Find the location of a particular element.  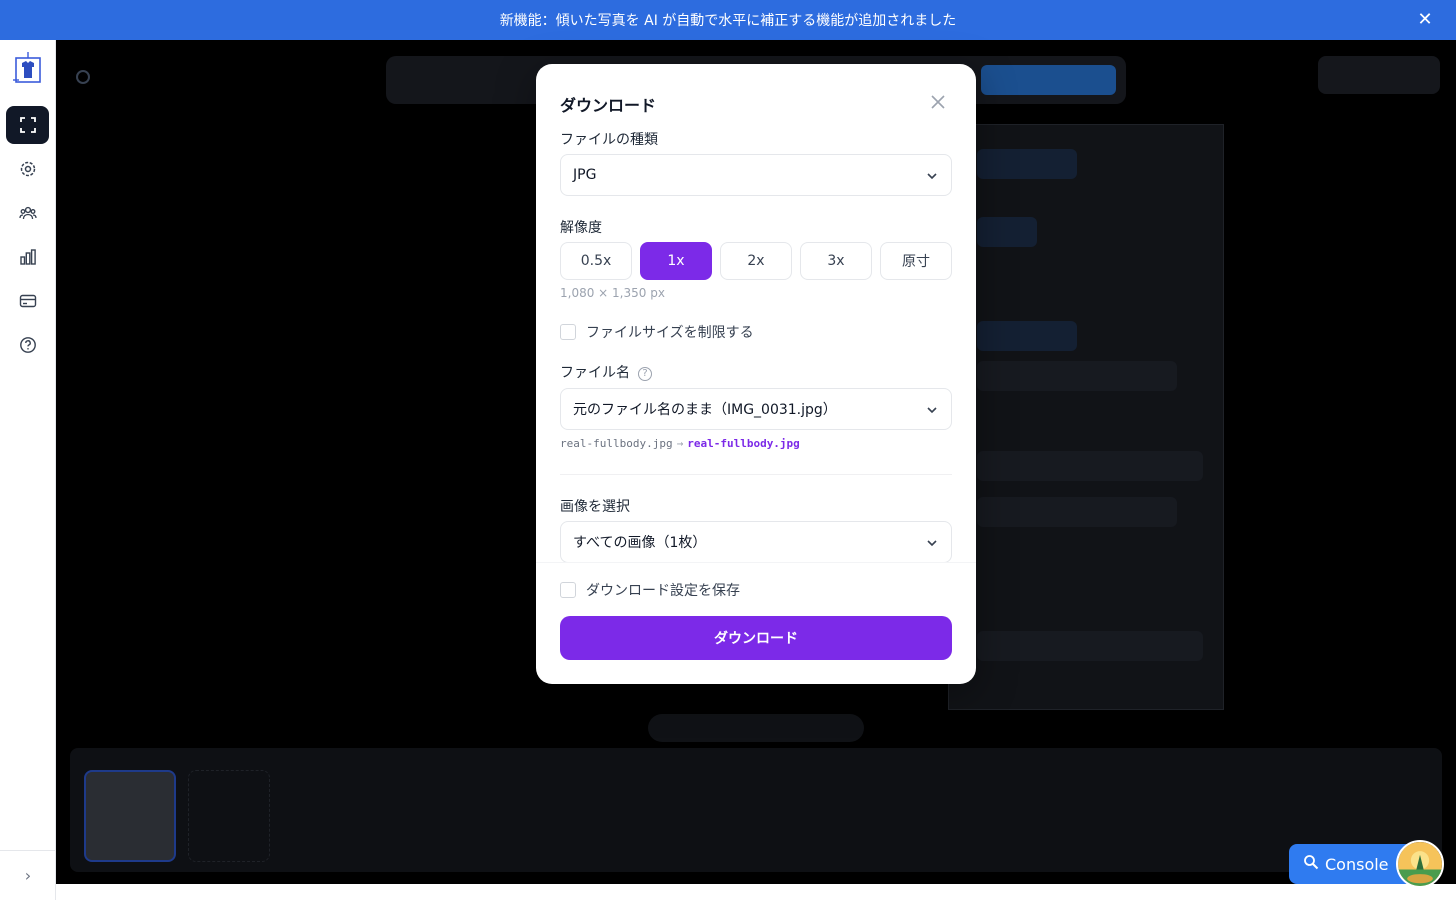

assistant-avatar is located at coordinates (1420, 864).